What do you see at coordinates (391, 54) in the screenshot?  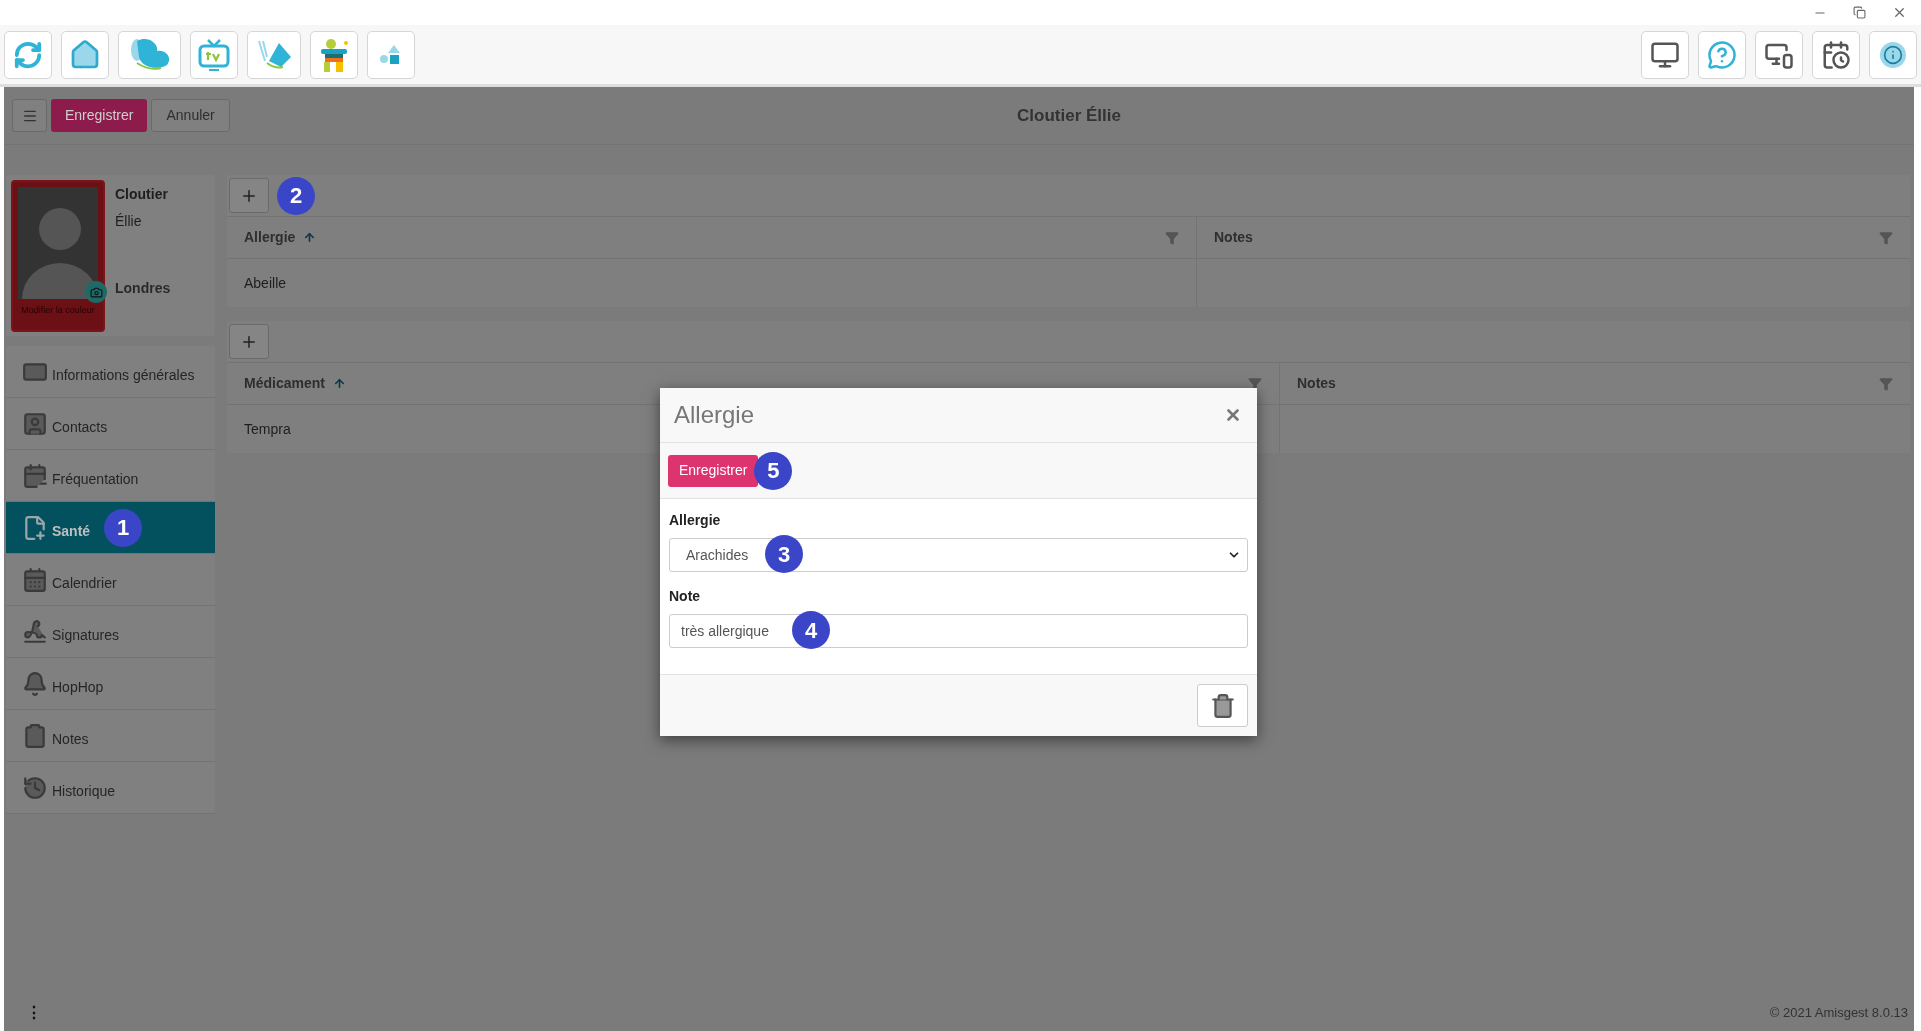 I see `shapes-button` at bounding box center [391, 54].